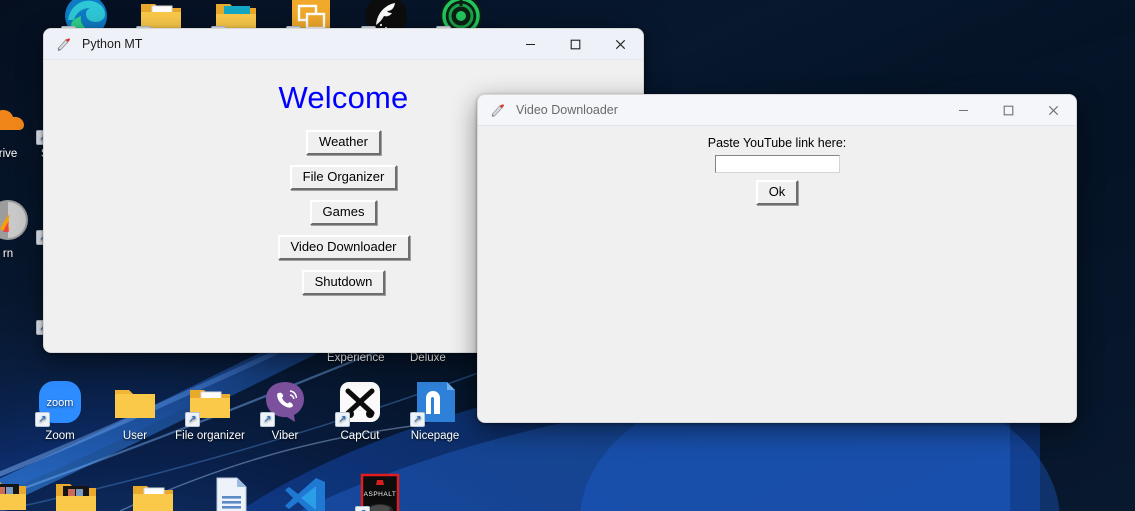 The image size is (1135, 511). I want to click on link-entry-row, so click(777, 164).